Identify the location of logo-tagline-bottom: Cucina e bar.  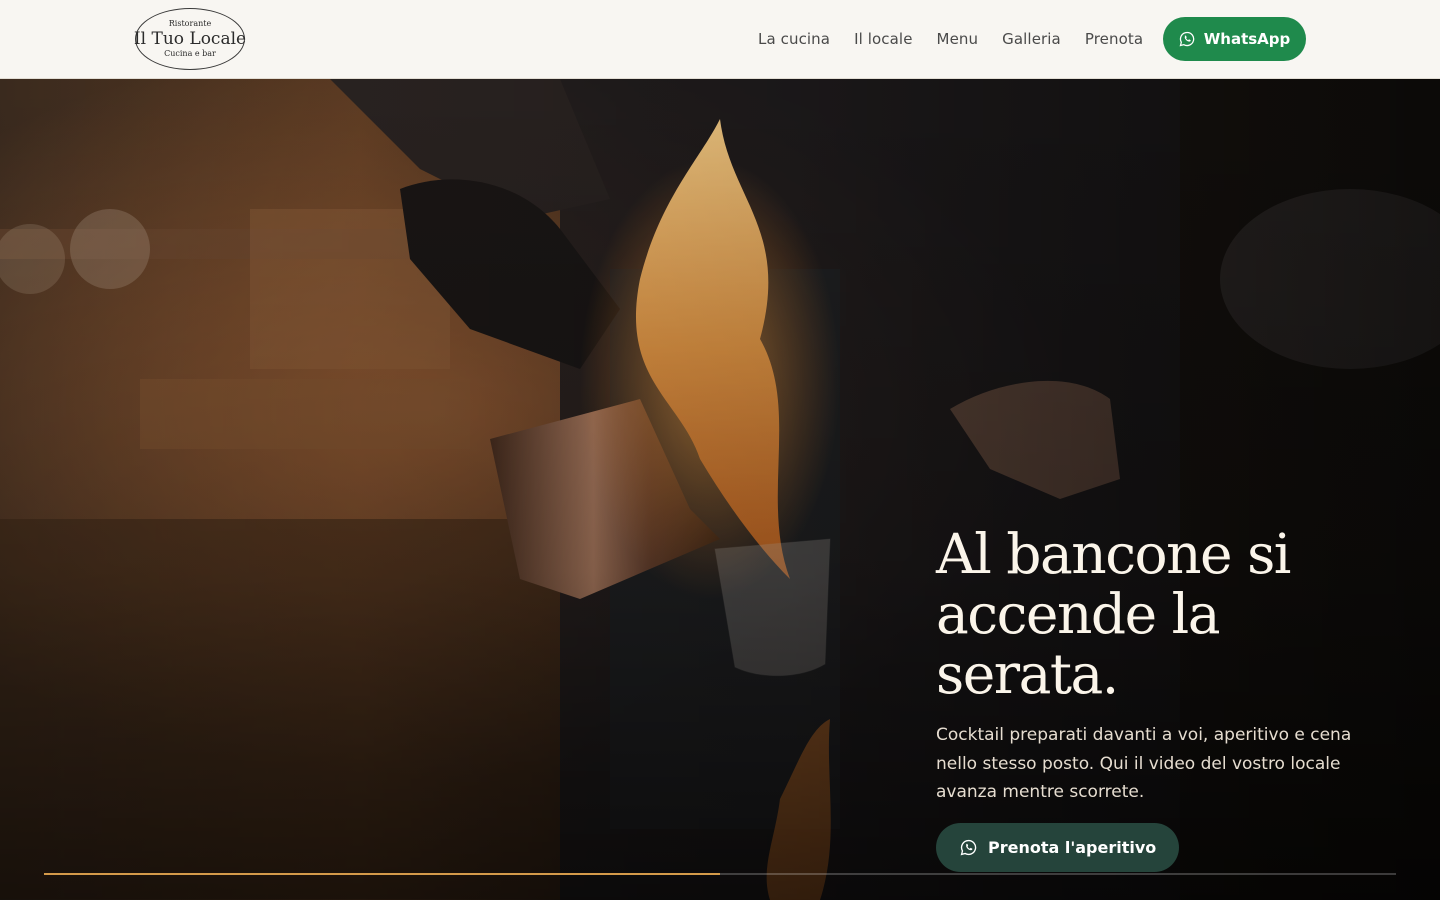
(190, 53).